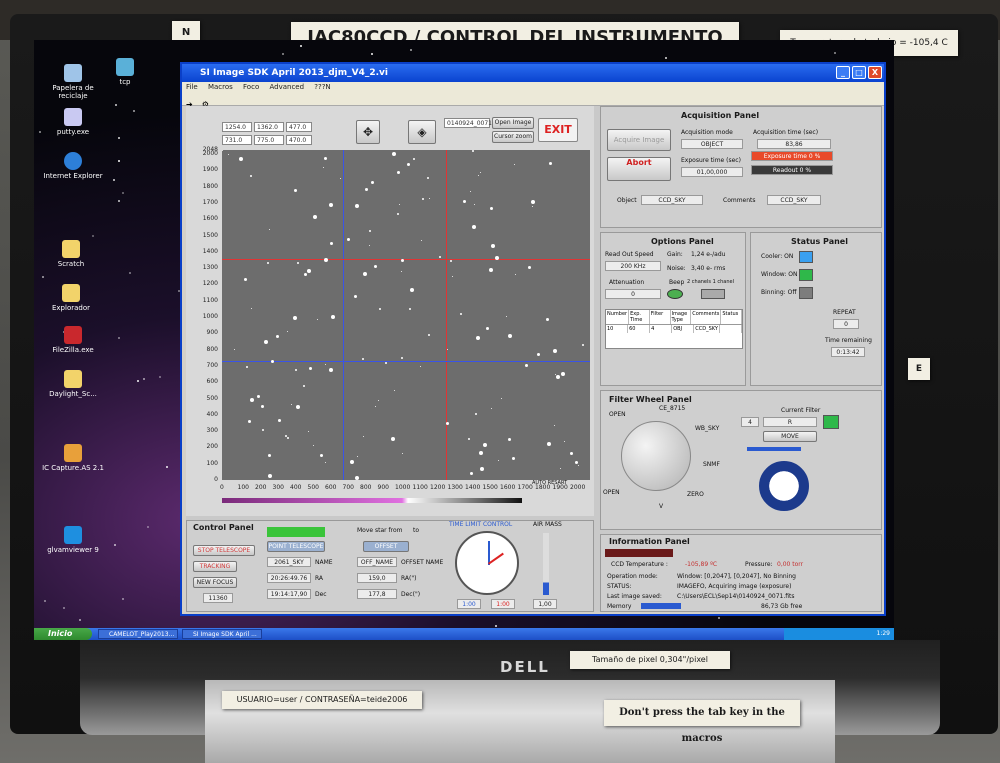 The width and height of the screenshot is (1000, 763). Describe the element at coordinates (674, 329) in the screenshot. I see `table-row: 10 60 4 OBJ CCD_SKY` at that location.